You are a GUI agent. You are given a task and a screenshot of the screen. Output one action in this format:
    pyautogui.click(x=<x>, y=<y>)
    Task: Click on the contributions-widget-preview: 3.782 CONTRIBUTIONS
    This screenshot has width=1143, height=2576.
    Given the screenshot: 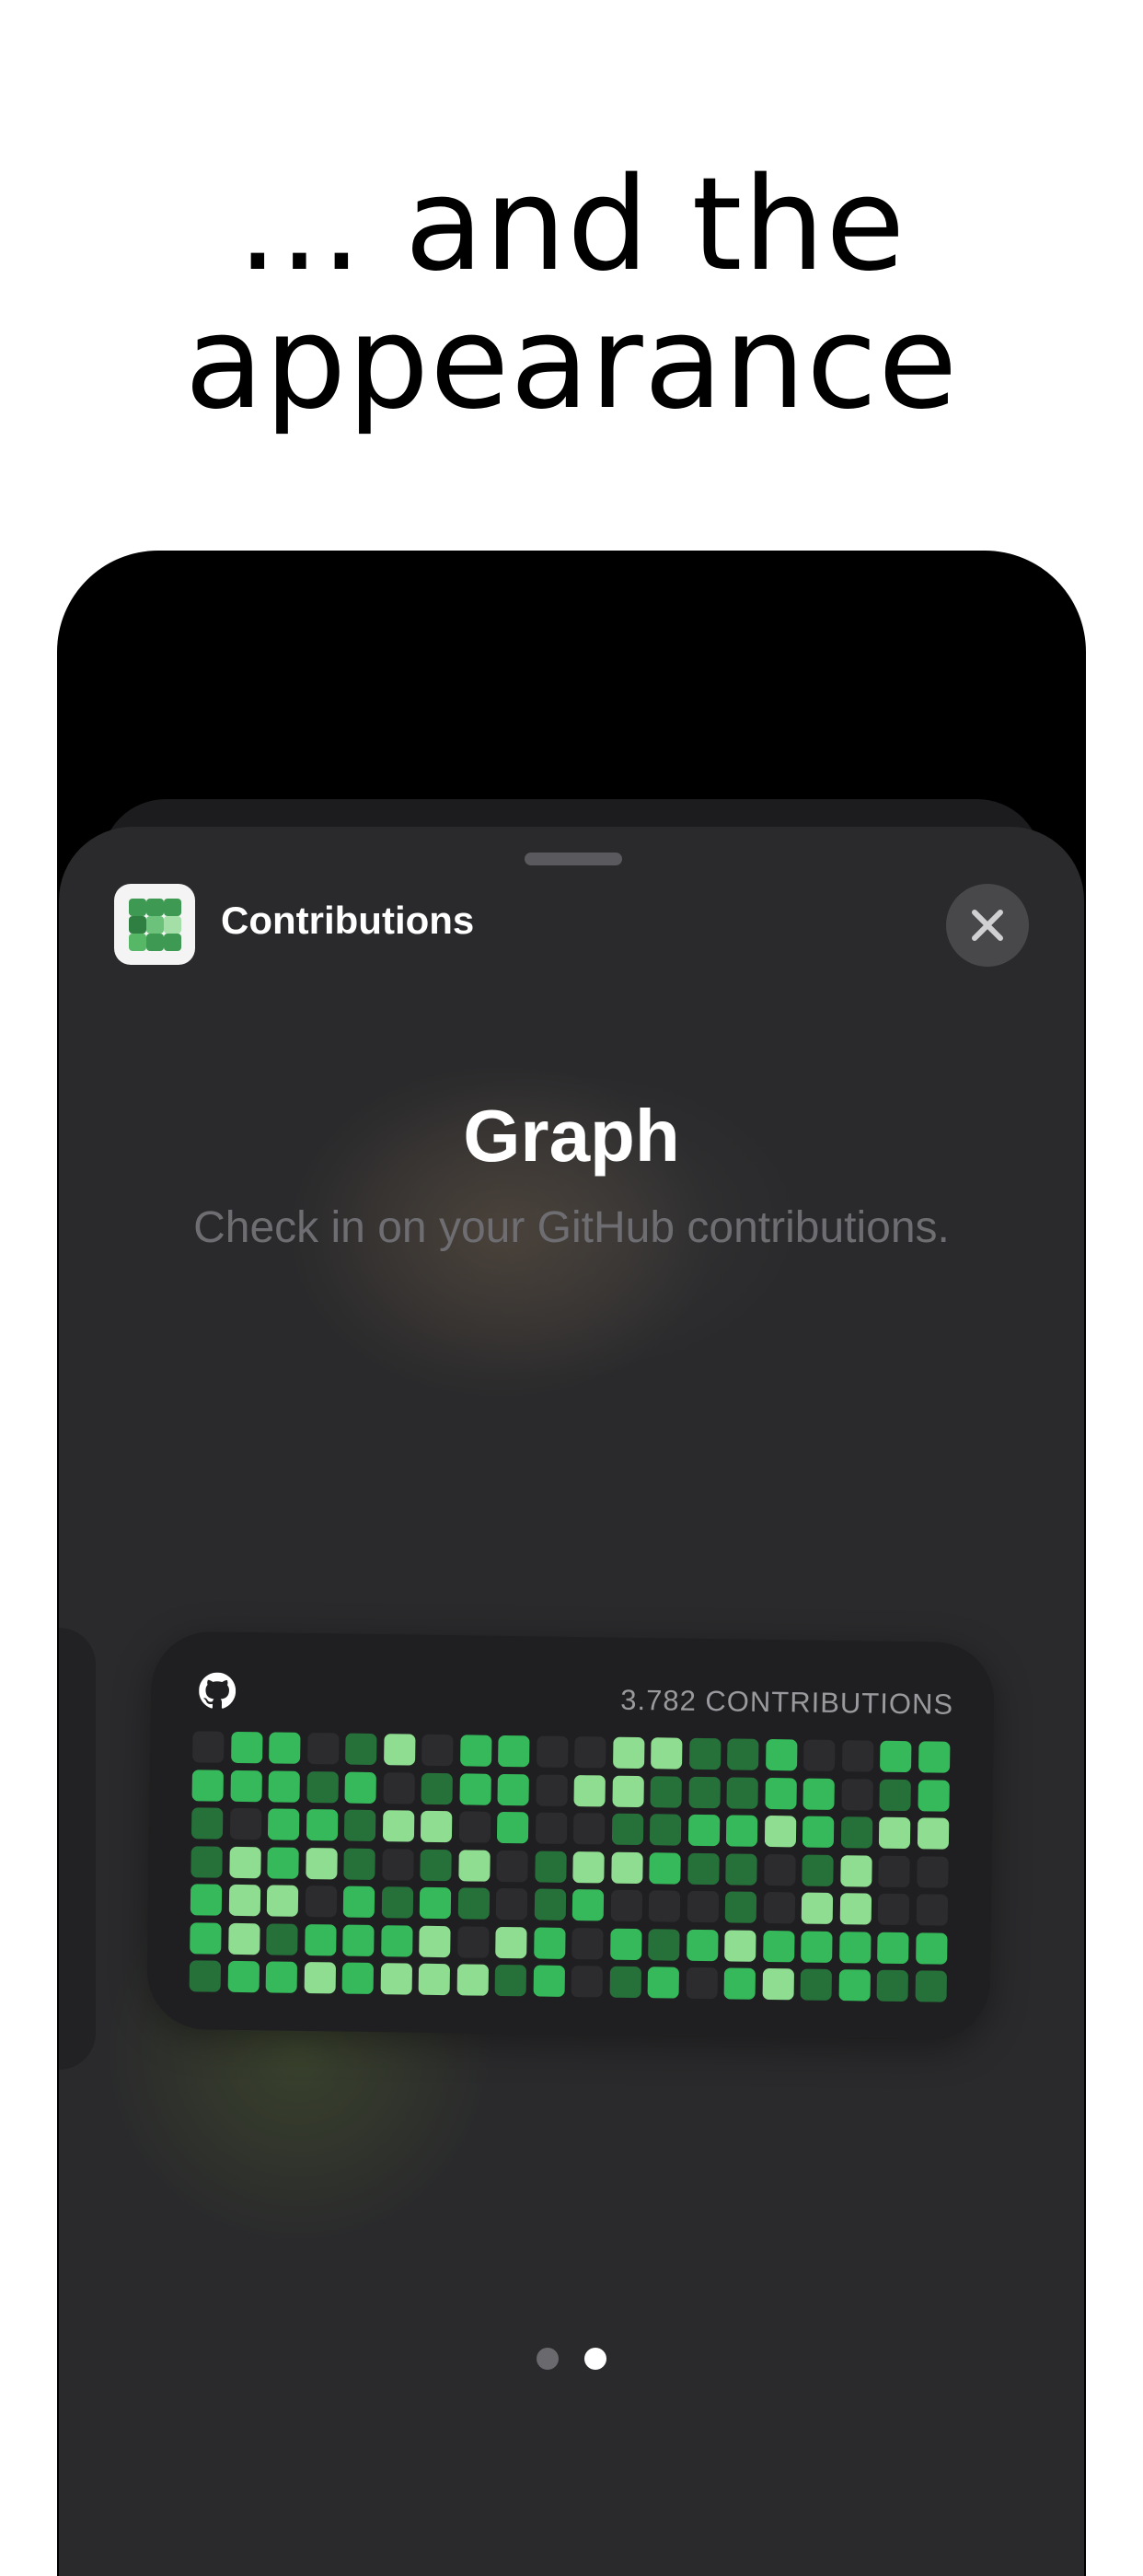 What is the action you would take?
    pyautogui.click(x=570, y=1835)
    